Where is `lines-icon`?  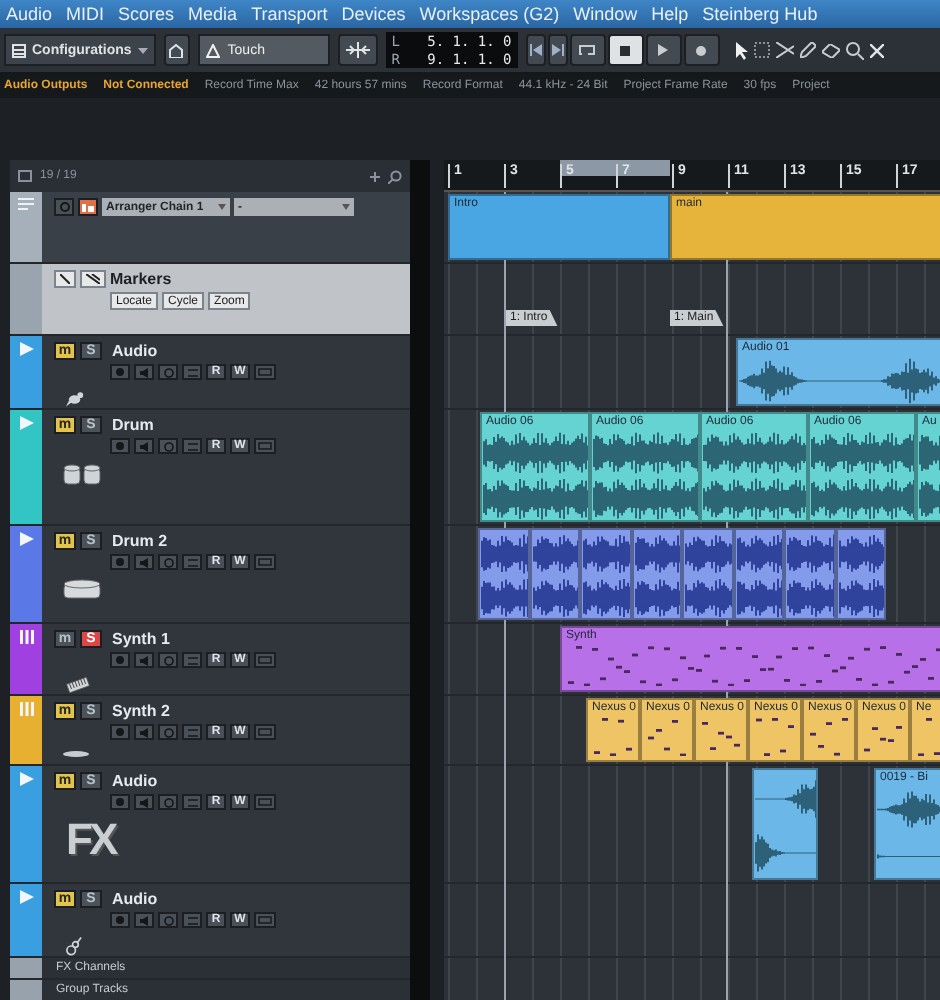 lines-icon is located at coordinates (192, 562).